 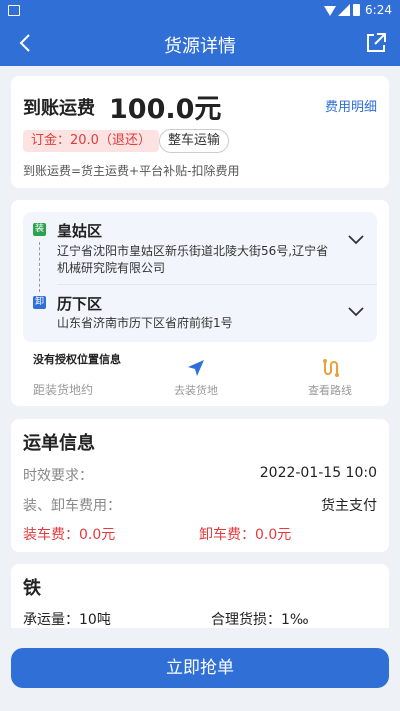 I want to click on no-location-auth: 没有授权位置信息, so click(x=77, y=359).